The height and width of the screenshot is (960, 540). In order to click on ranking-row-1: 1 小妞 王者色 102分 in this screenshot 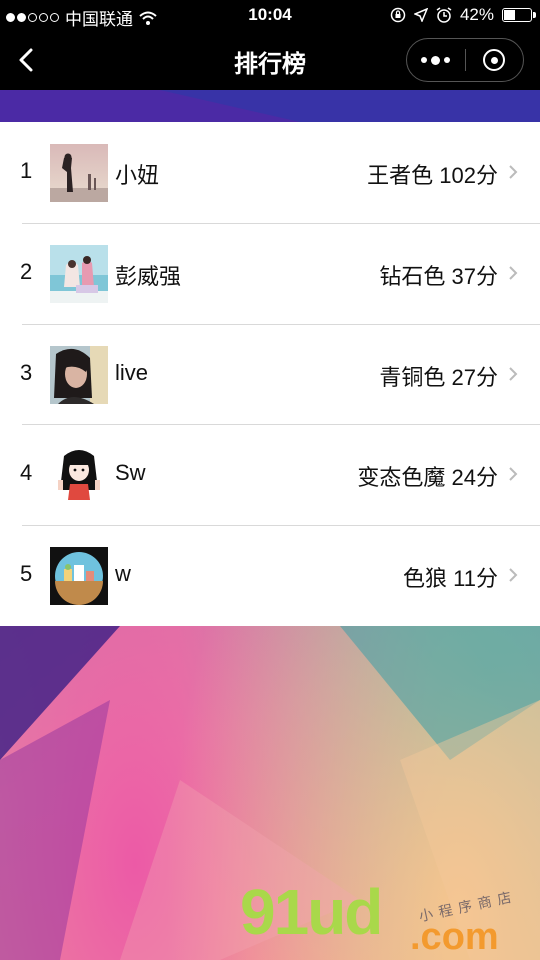, I will do `click(270, 172)`.